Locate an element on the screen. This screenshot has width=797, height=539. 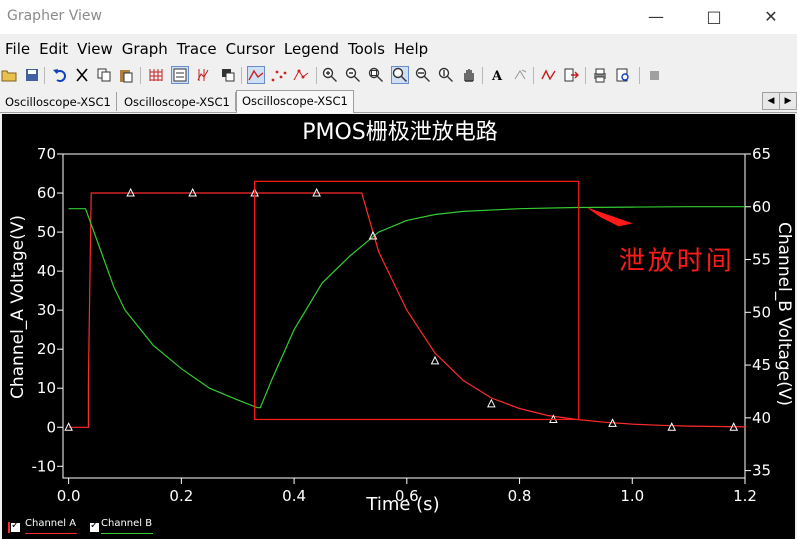
channel-a-swatch is located at coordinates (51, 533).